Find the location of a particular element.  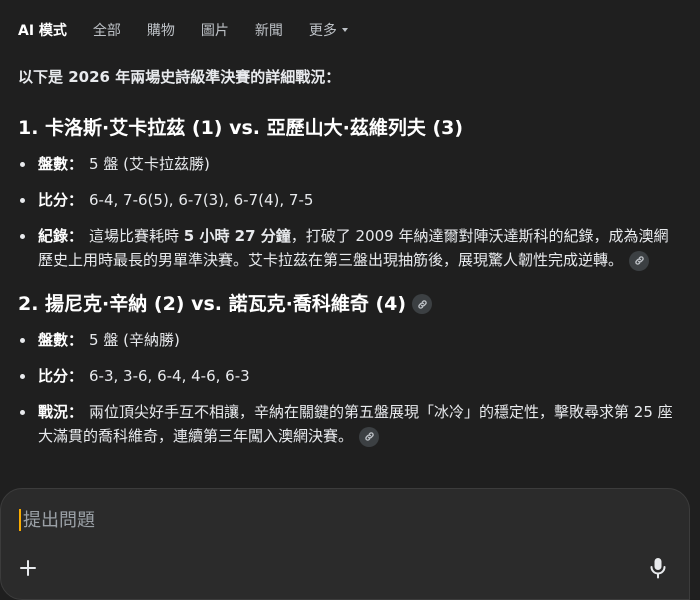

tab-label: 全部 is located at coordinates (106, 31).